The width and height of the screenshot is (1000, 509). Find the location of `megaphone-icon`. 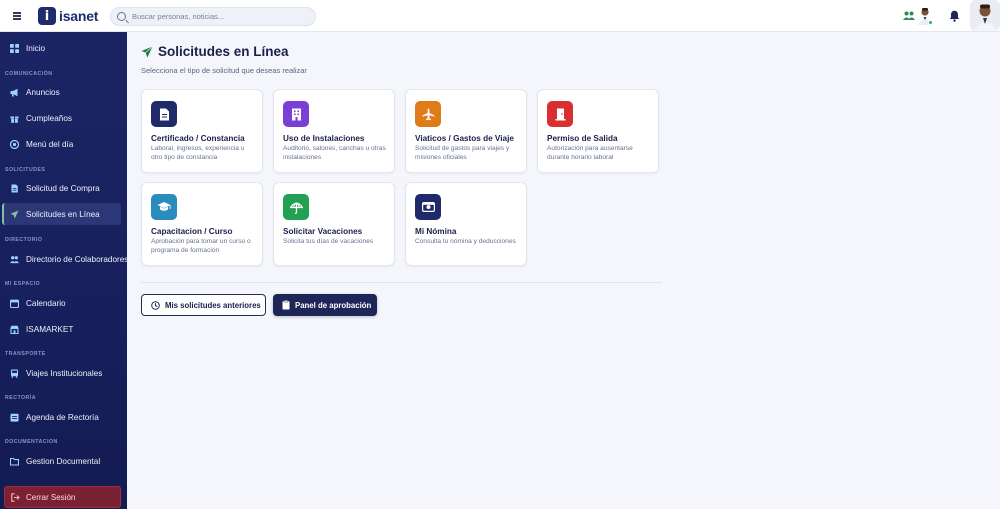

megaphone-icon is located at coordinates (14, 92).